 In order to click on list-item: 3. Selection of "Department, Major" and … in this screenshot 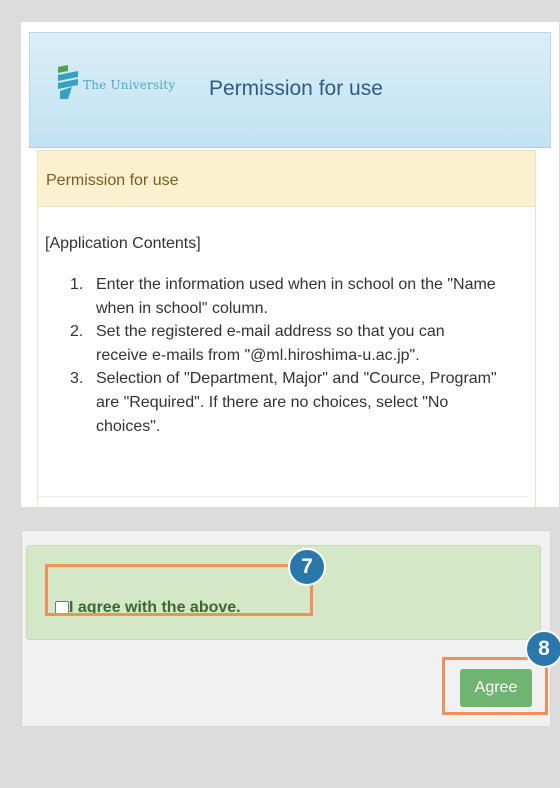, I will do `click(285, 402)`.